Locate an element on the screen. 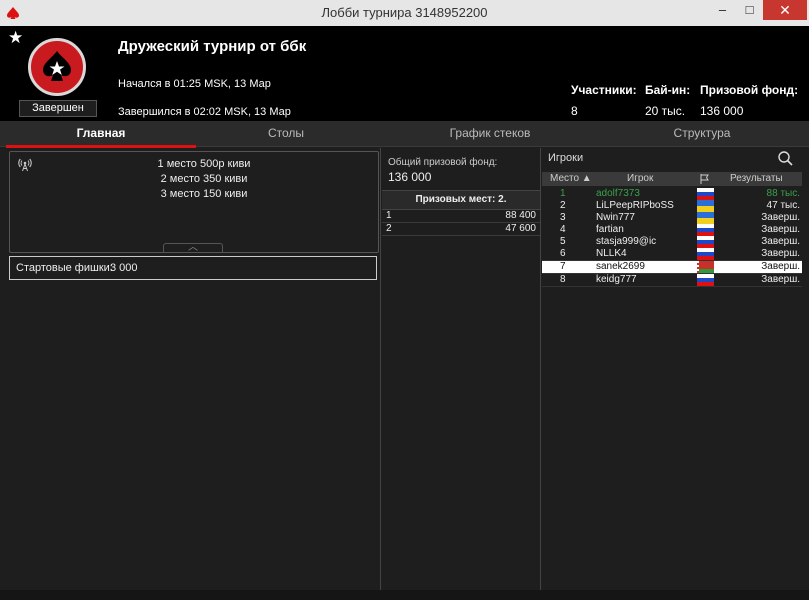 The height and width of the screenshot is (600, 809). player-name: fartian is located at coordinates (610, 229).